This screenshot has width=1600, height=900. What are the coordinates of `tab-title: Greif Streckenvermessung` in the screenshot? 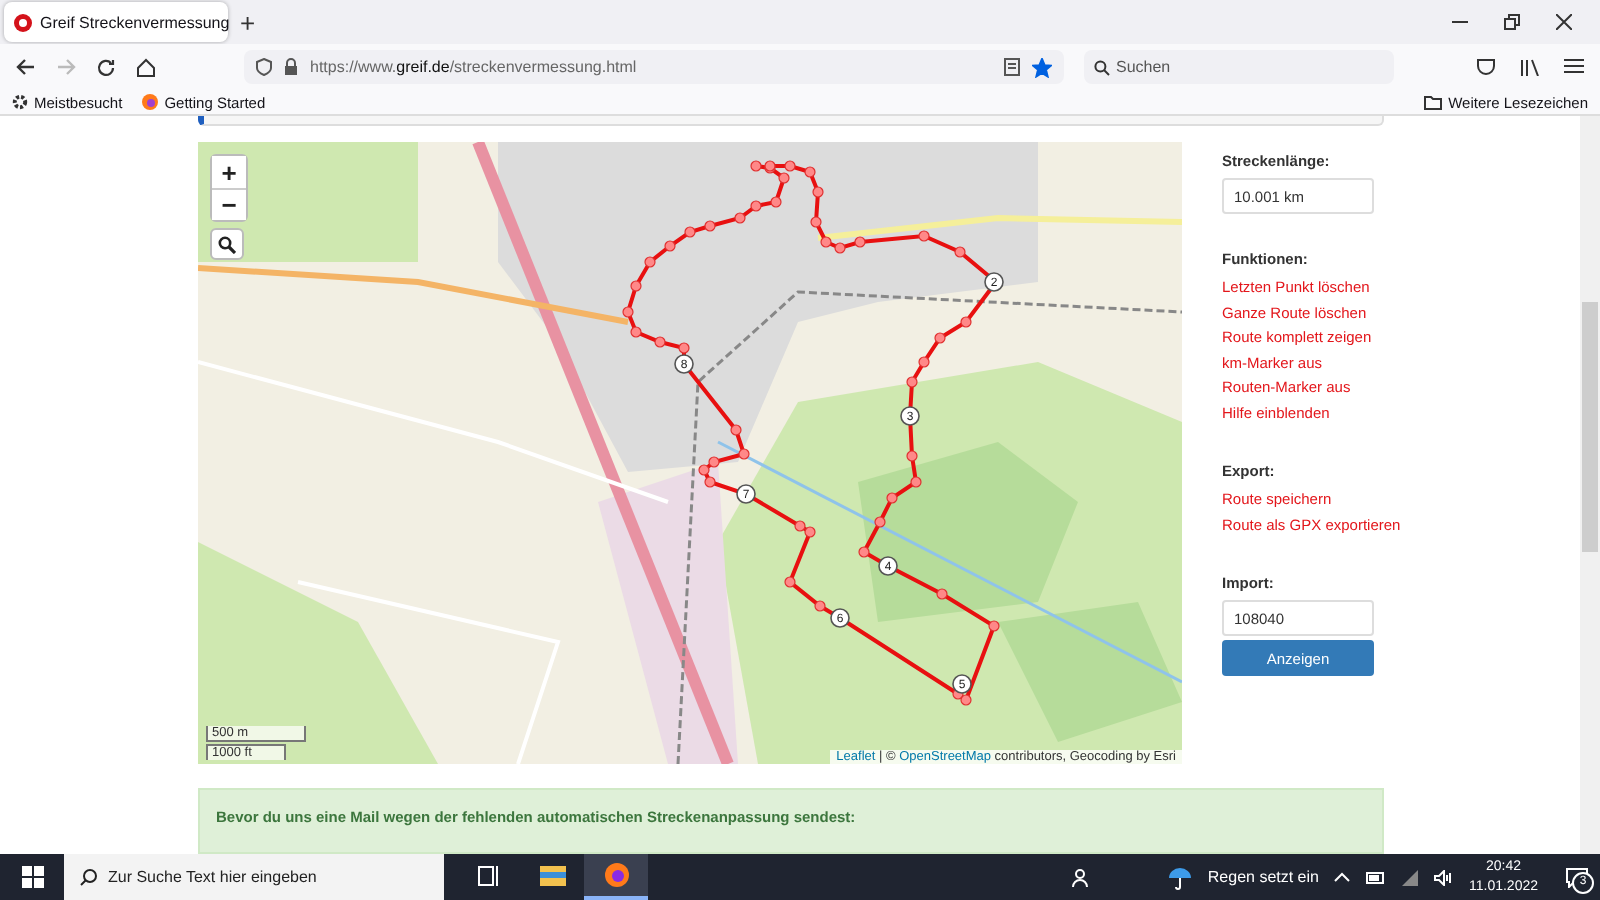 It's located at (135, 22).